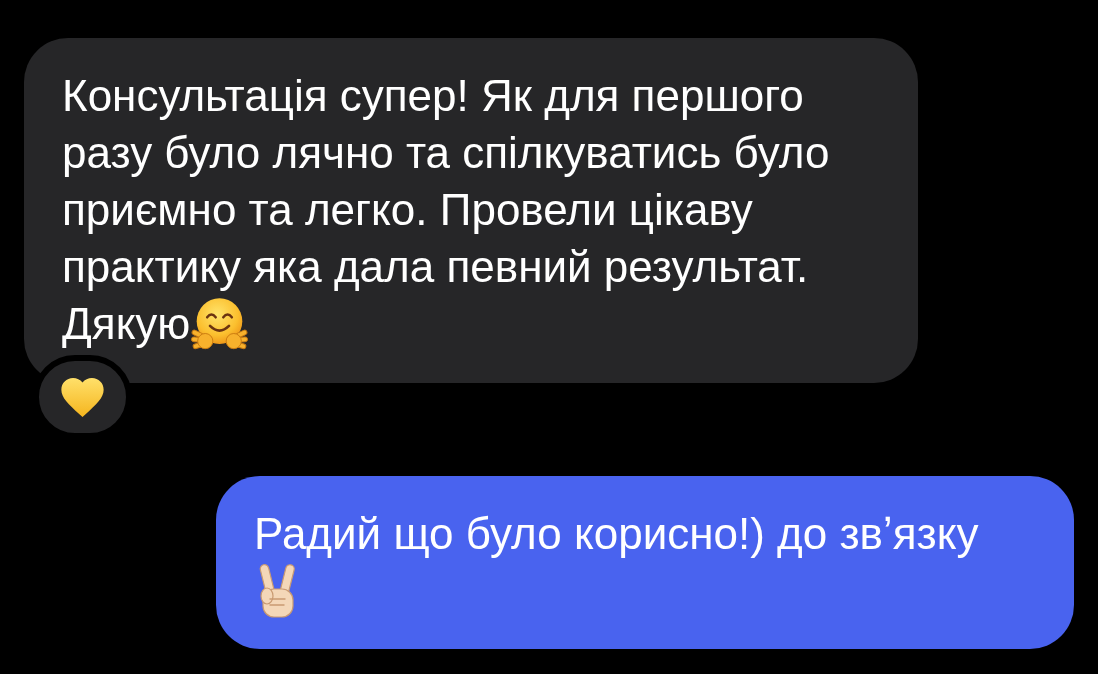 This screenshot has width=1098, height=674. What do you see at coordinates (126, 324) in the screenshot?
I see `message-text: Дякую` at bounding box center [126, 324].